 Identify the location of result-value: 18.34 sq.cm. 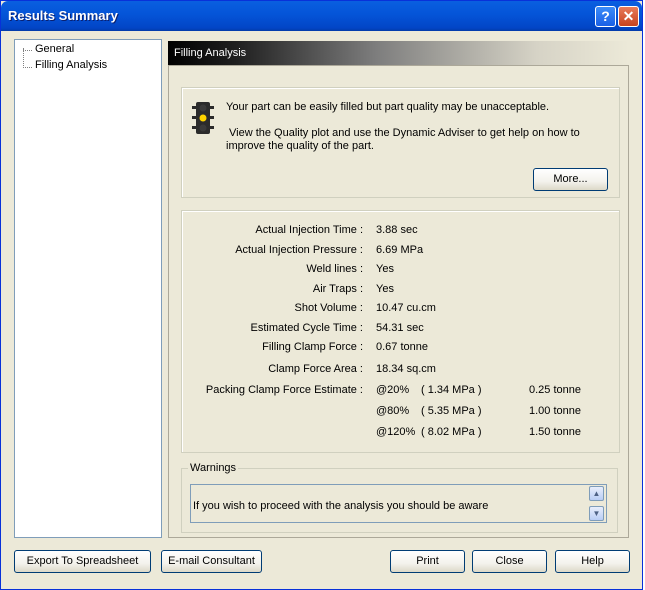
(406, 369).